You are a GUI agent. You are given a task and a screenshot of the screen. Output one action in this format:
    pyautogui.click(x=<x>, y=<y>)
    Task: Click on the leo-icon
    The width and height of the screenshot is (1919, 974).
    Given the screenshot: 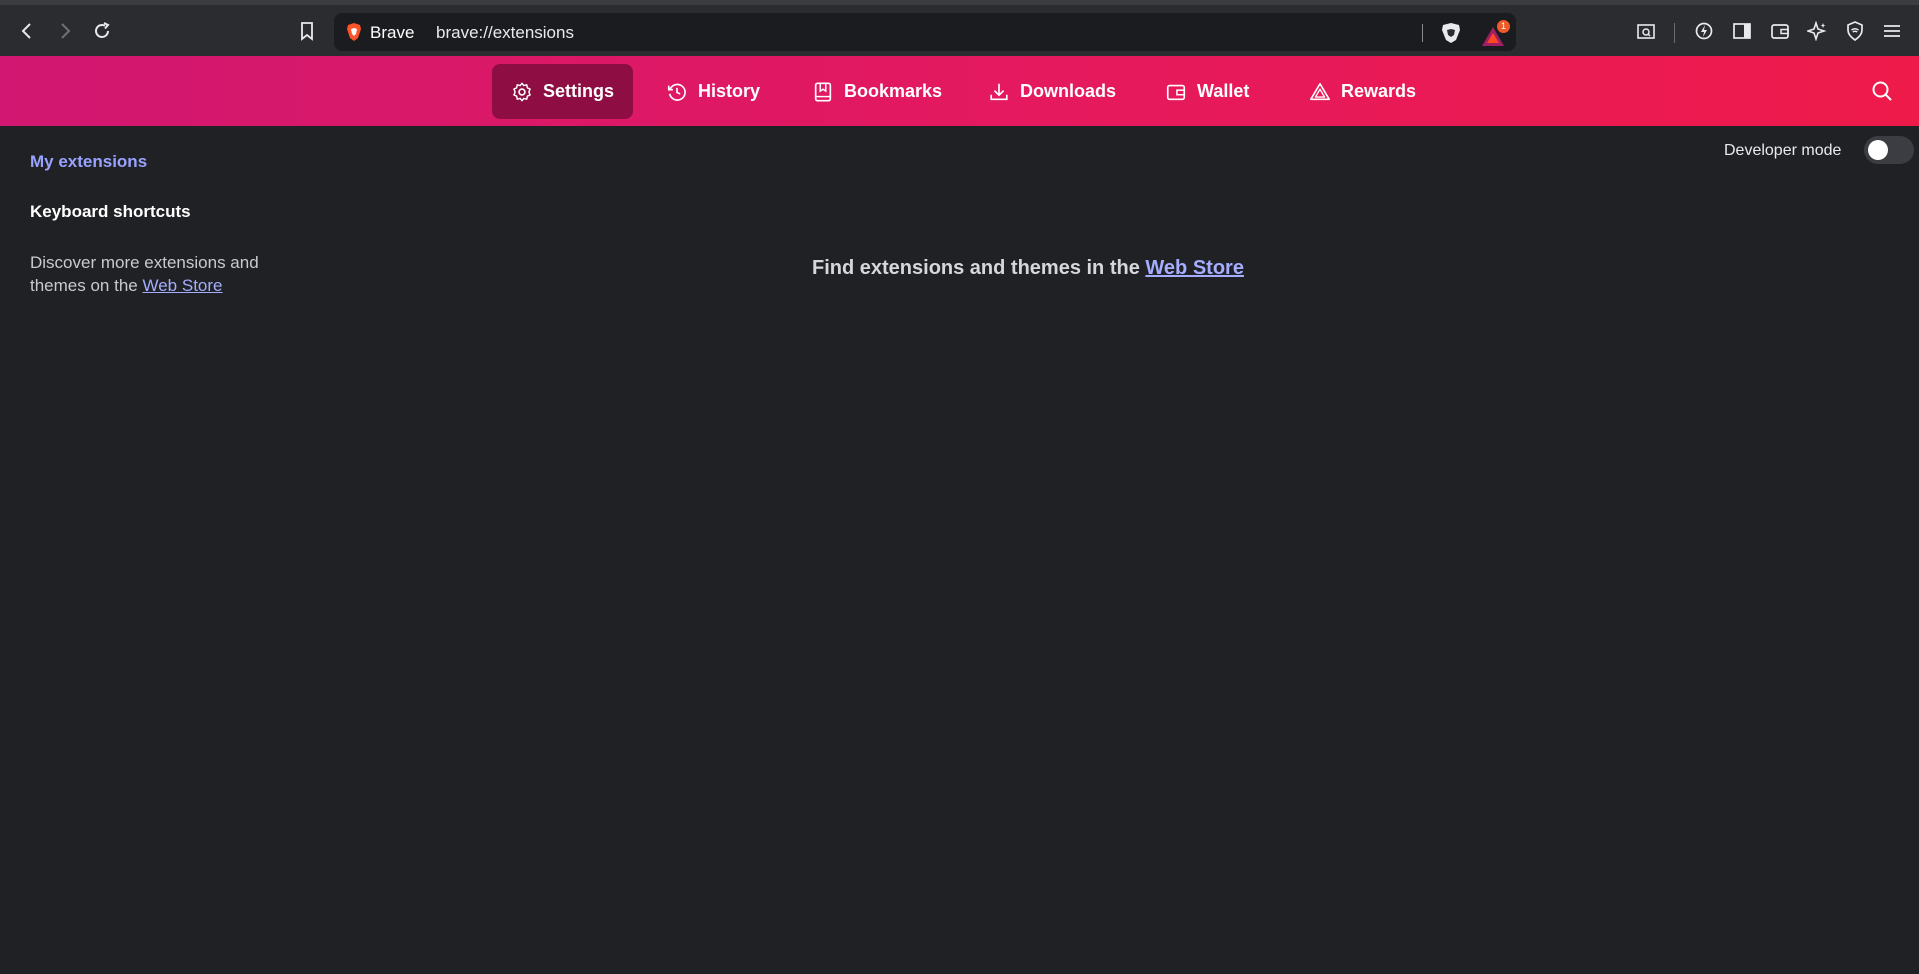 What is the action you would take?
    pyautogui.click(x=1704, y=31)
    